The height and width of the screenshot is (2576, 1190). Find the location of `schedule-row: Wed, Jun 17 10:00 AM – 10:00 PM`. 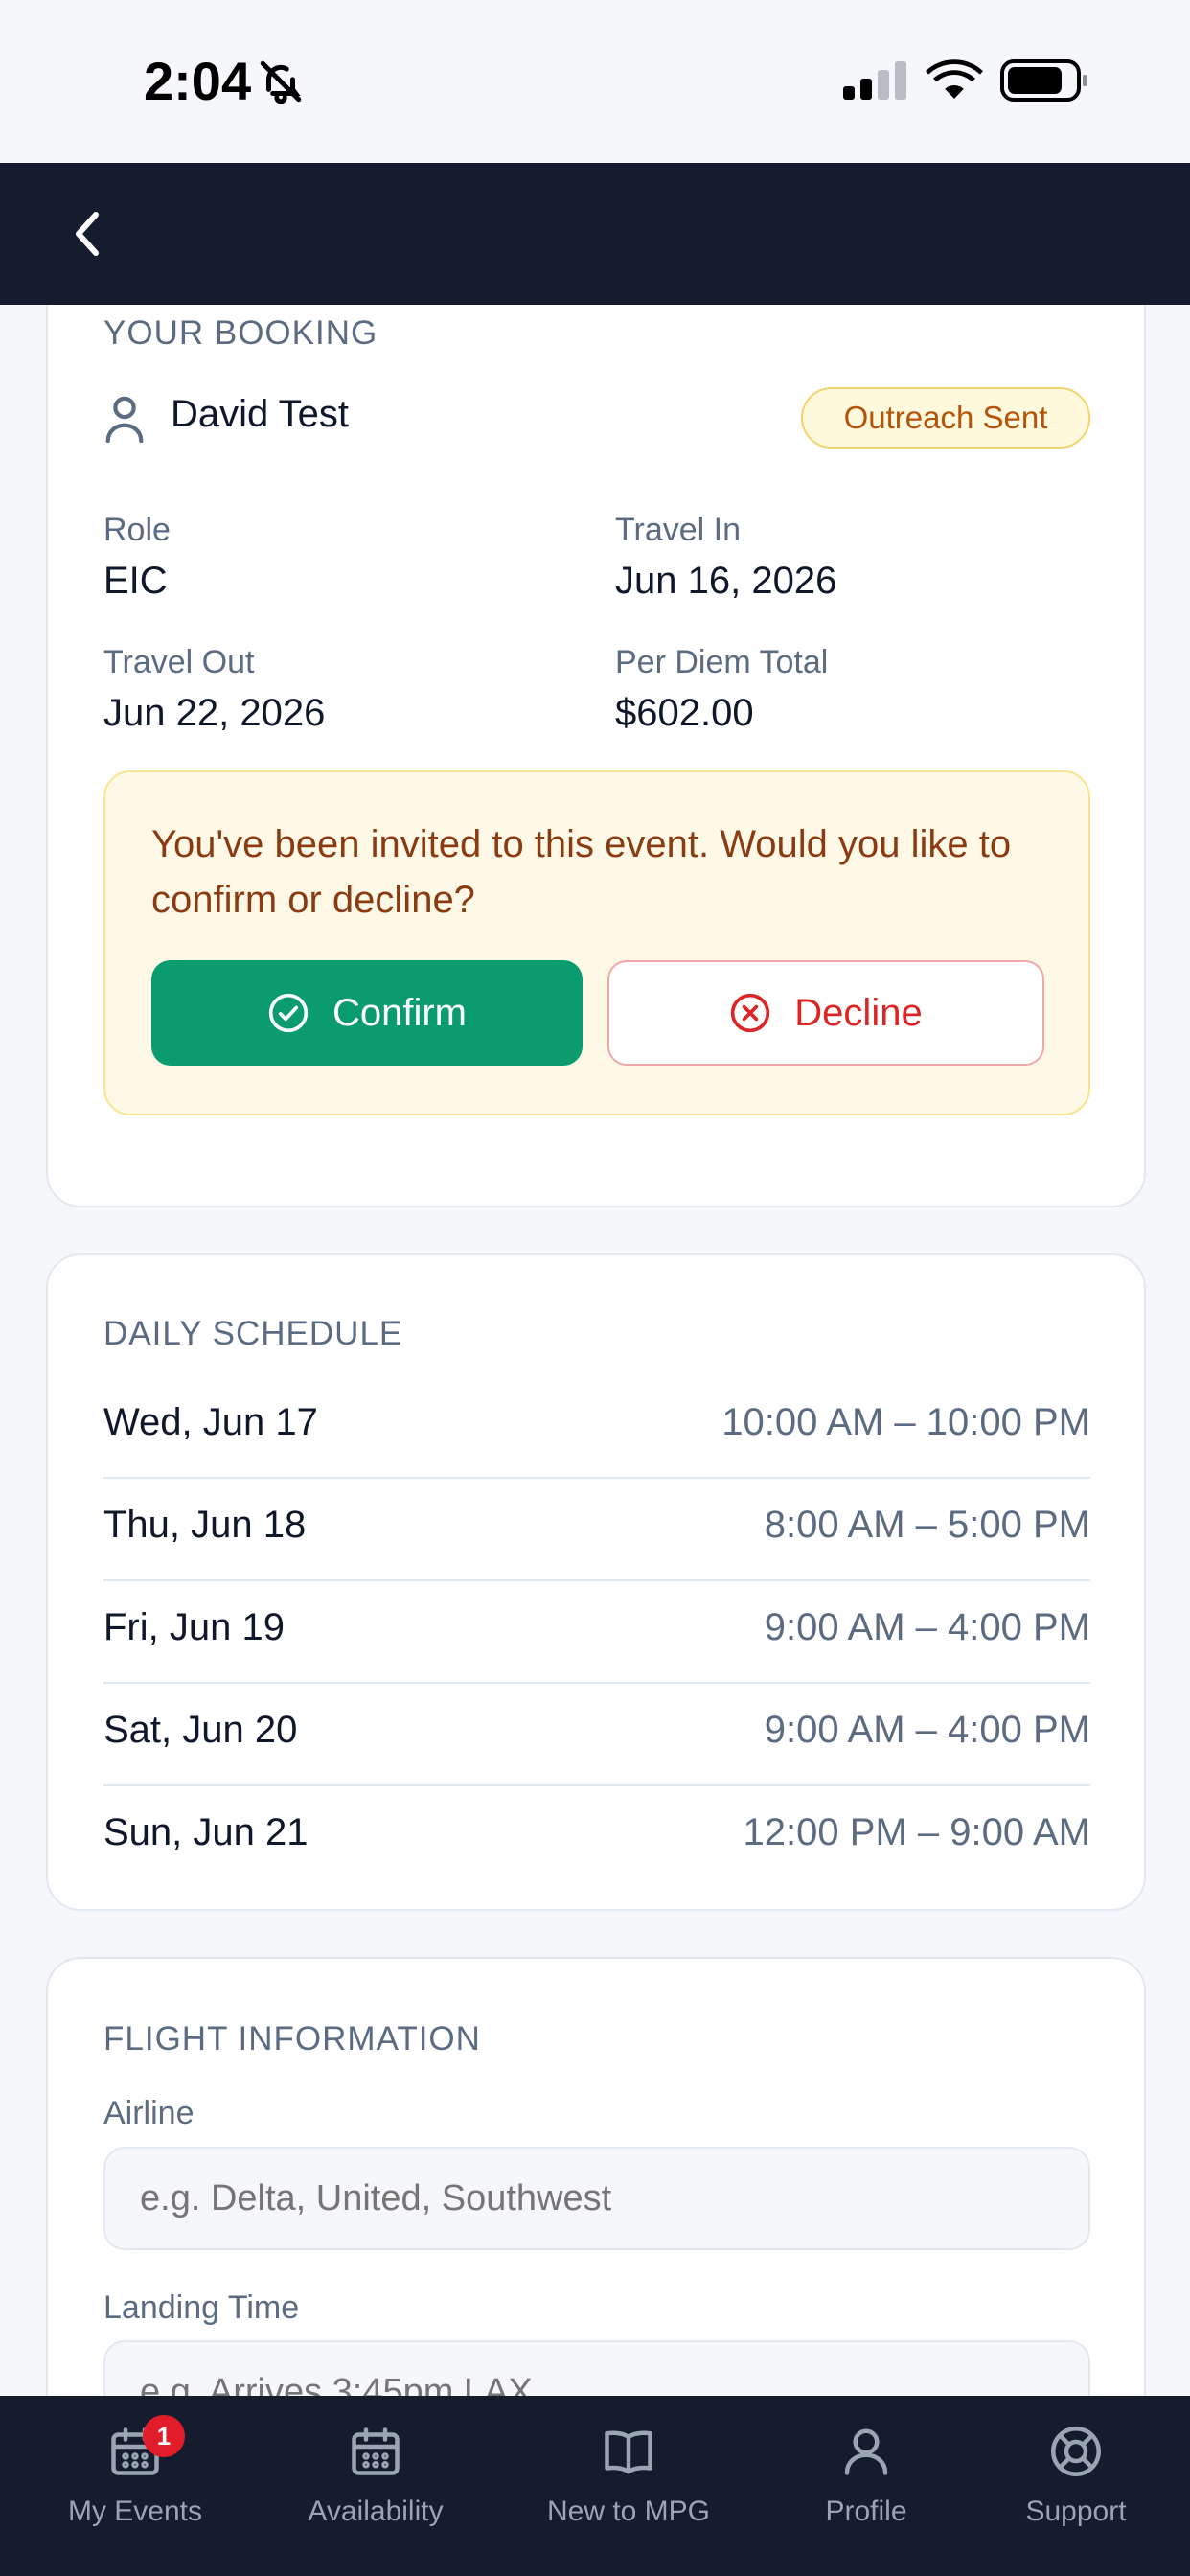

schedule-row: Wed, Jun 17 10:00 AM – 10:00 PM is located at coordinates (596, 1427).